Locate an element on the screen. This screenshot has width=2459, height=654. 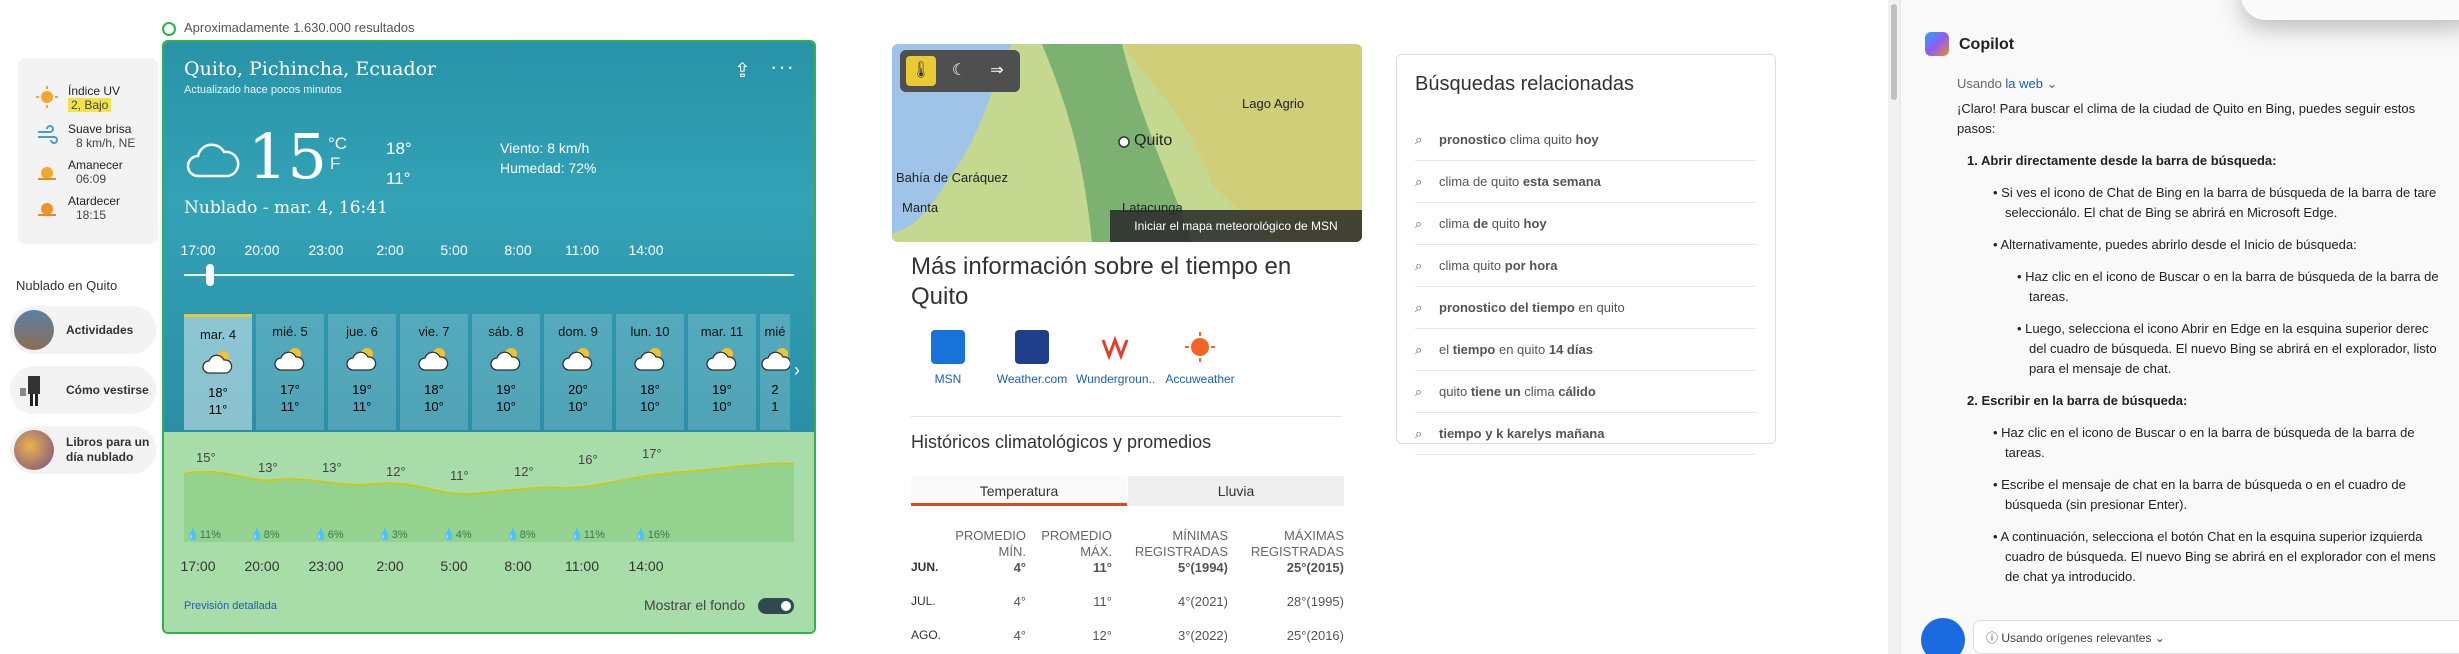
day-forecast-tile: mar. 11 19° 10° is located at coordinates (722, 372).